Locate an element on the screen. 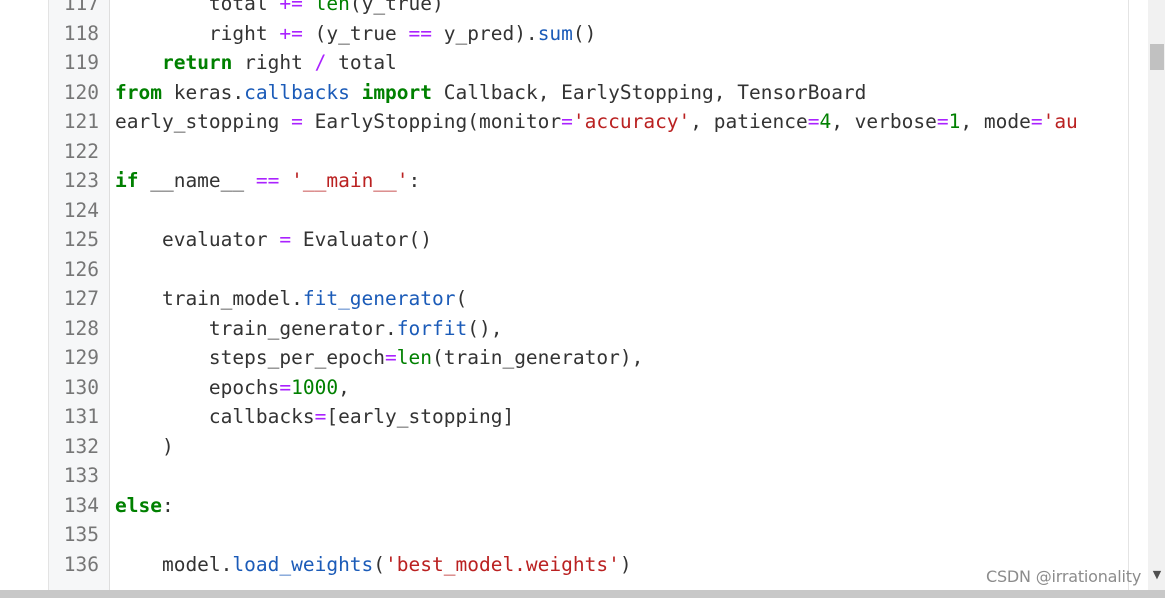 The height and width of the screenshot is (598, 1165). line-number: 127 is located at coordinates (81, 298).